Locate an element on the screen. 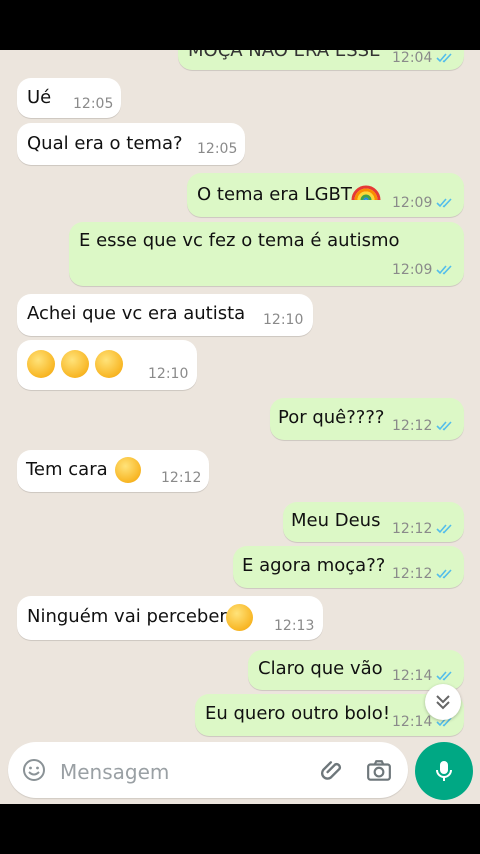  message-input: Mensagem is located at coordinates (114, 772).